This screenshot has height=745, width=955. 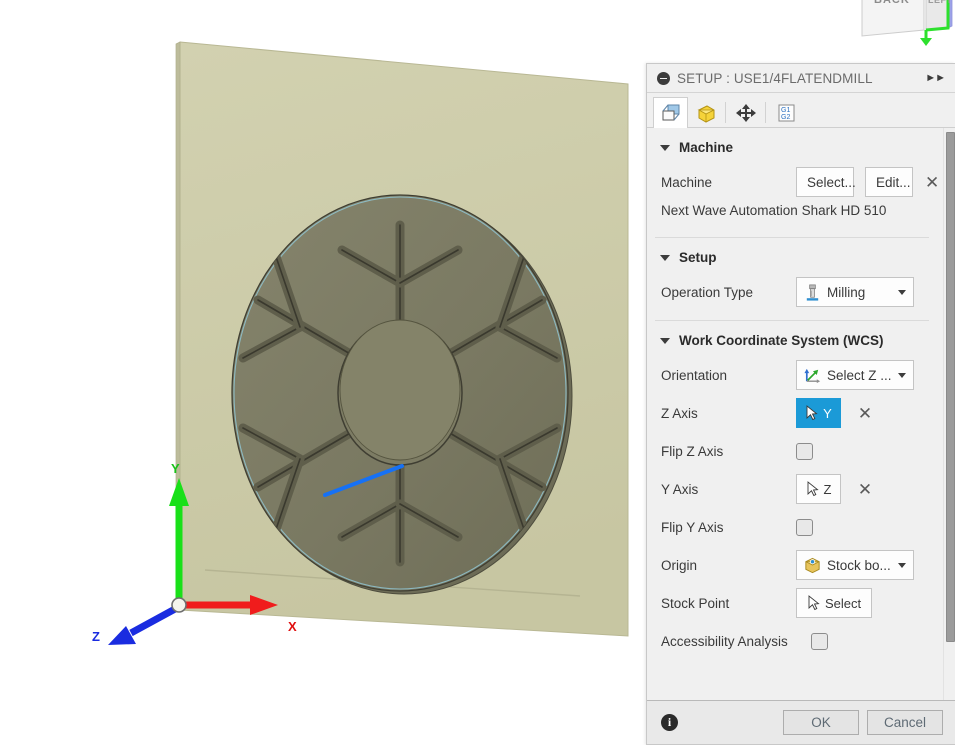 I want to click on flip-y-axis-checkbox, so click(x=804, y=527).